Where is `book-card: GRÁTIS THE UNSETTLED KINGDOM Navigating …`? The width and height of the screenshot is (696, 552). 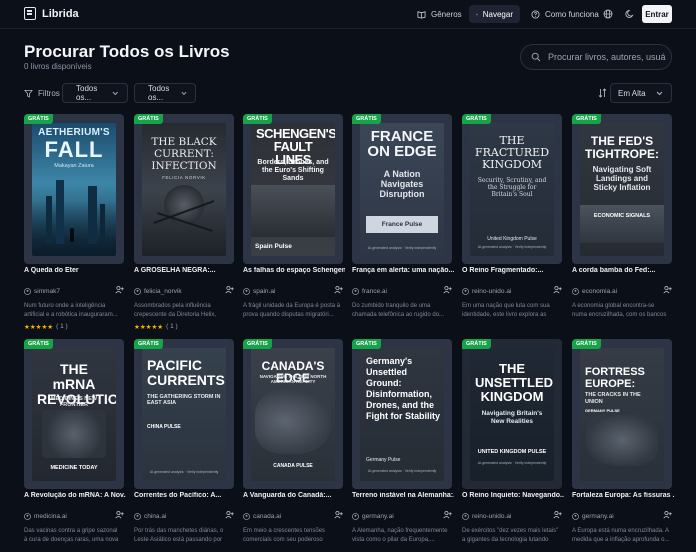 book-card: GRÁTIS THE UNSETTLED KINGDOM Navigating … is located at coordinates (513, 445).